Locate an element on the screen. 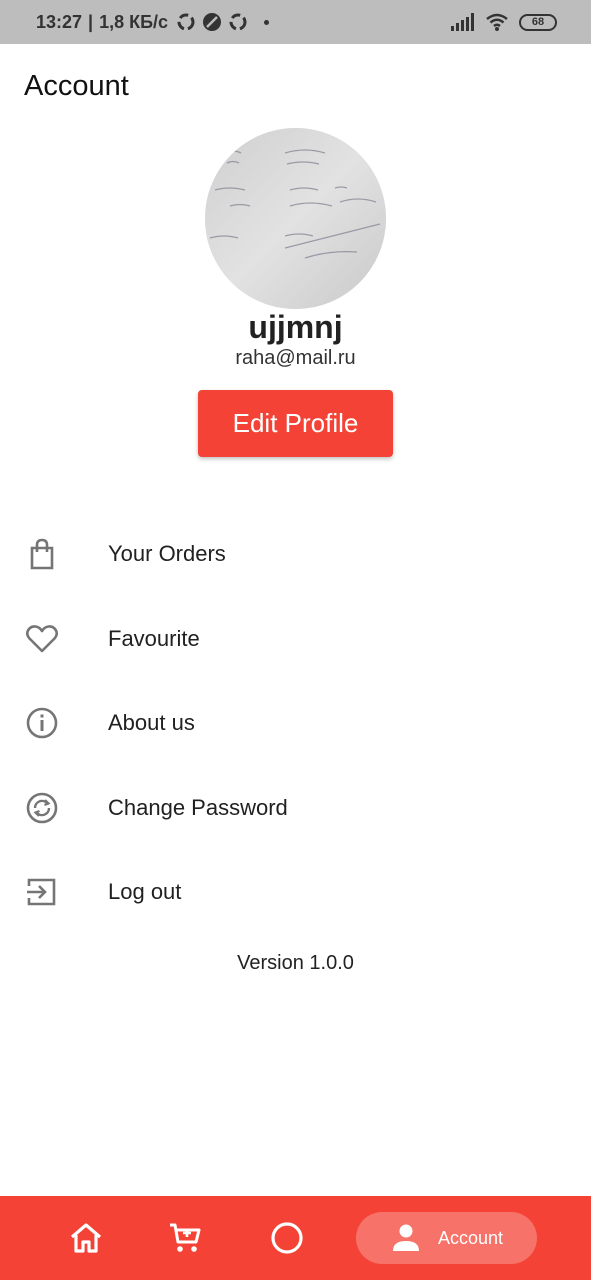 The height and width of the screenshot is (1280, 591). notification-dot is located at coordinates (267, 22).